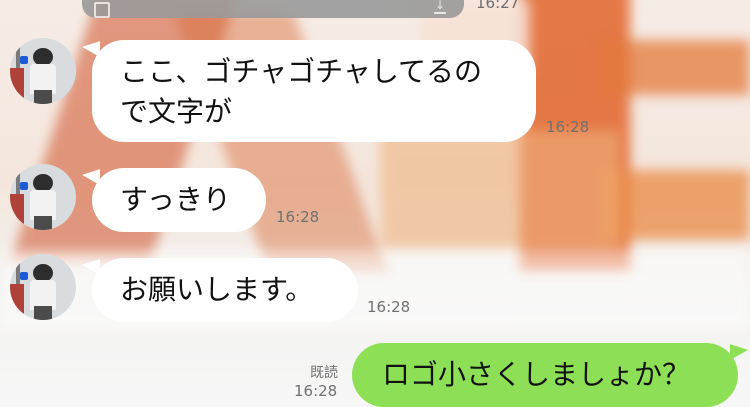 This screenshot has height=407, width=750. I want to click on read-receipt: 既読, so click(324, 373).